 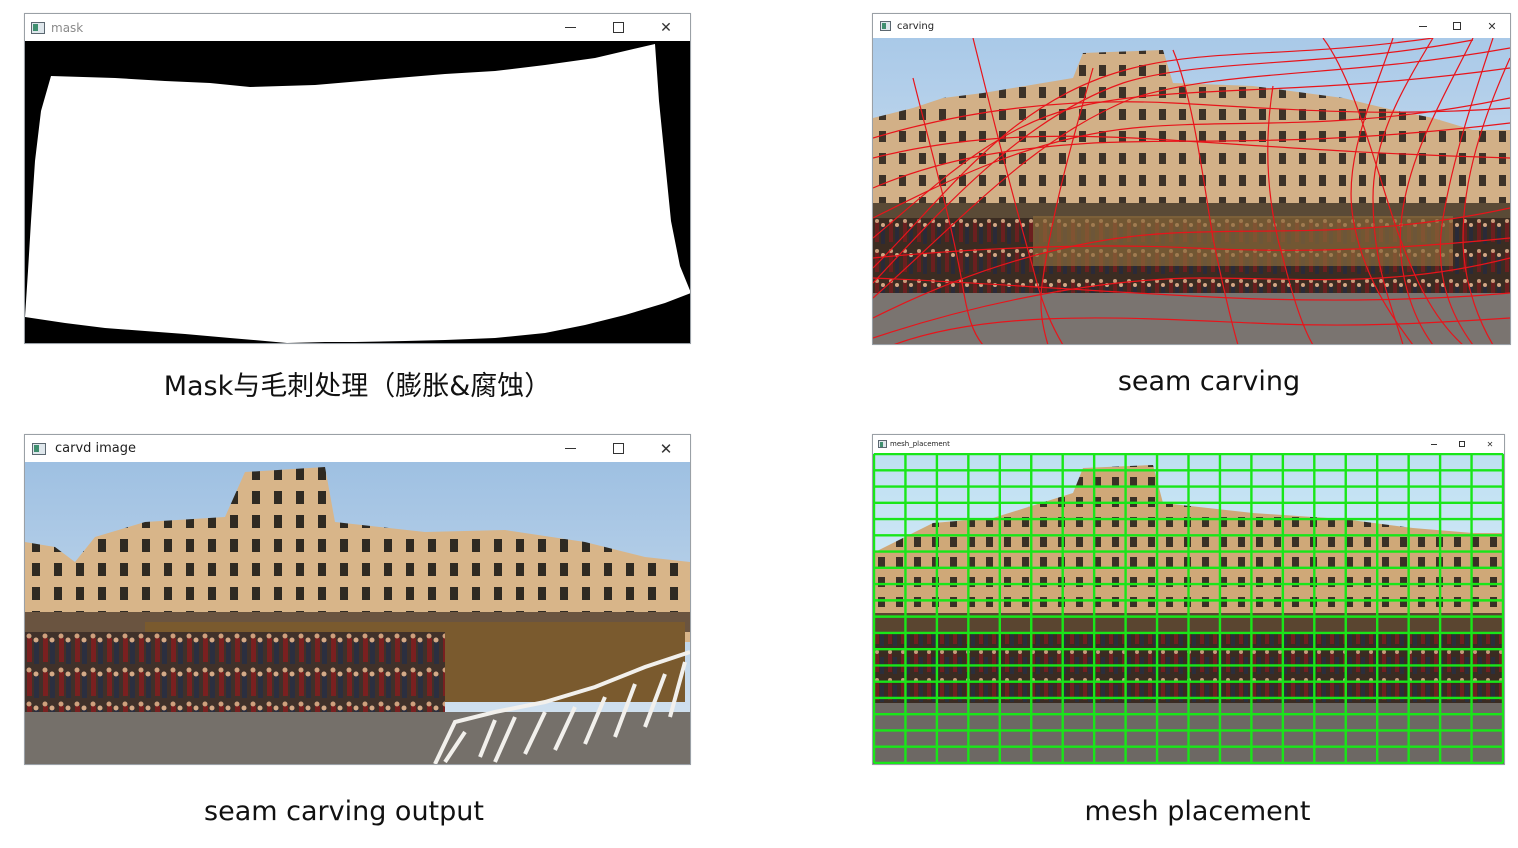 What do you see at coordinates (96, 448) in the screenshot?
I see `window-title: carvd image` at bounding box center [96, 448].